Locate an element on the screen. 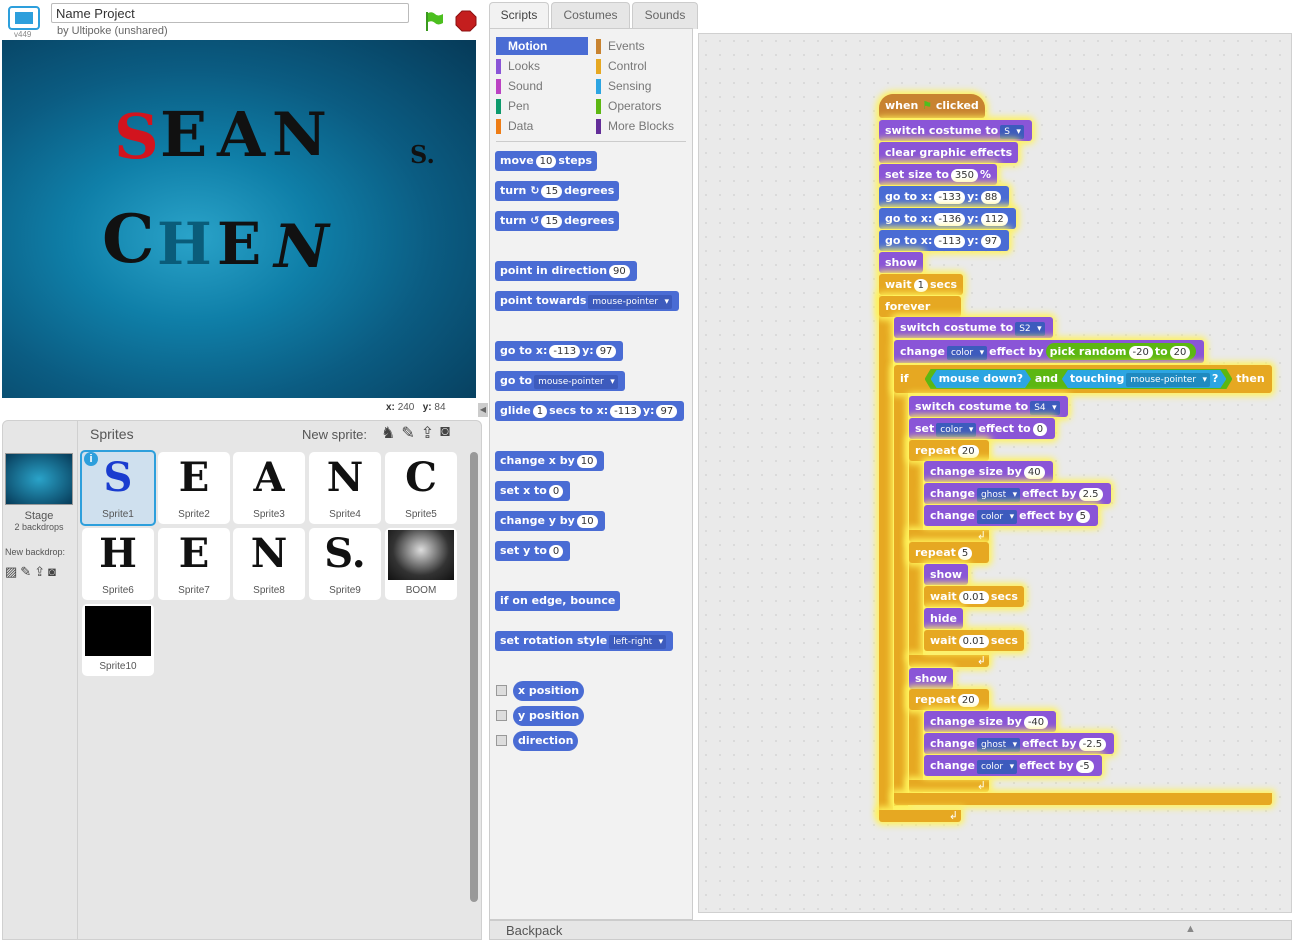 Image resolution: width=1292 pixels, height=941 pixels. x-position-reporter: x position is located at coordinates (549, 691).